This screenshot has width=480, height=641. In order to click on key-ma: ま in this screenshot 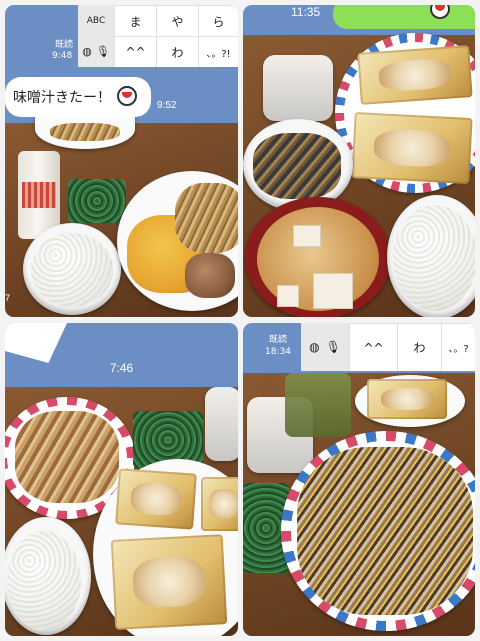, I will do `click(135, 20)`.